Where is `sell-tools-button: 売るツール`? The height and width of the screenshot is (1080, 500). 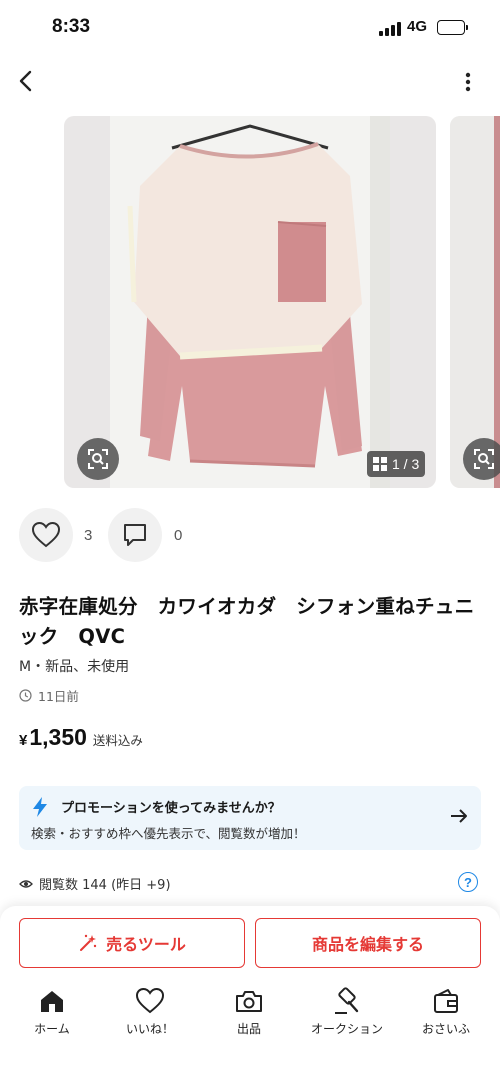
sell-tools-button: 売るツール is located at coordinates (132, 943).